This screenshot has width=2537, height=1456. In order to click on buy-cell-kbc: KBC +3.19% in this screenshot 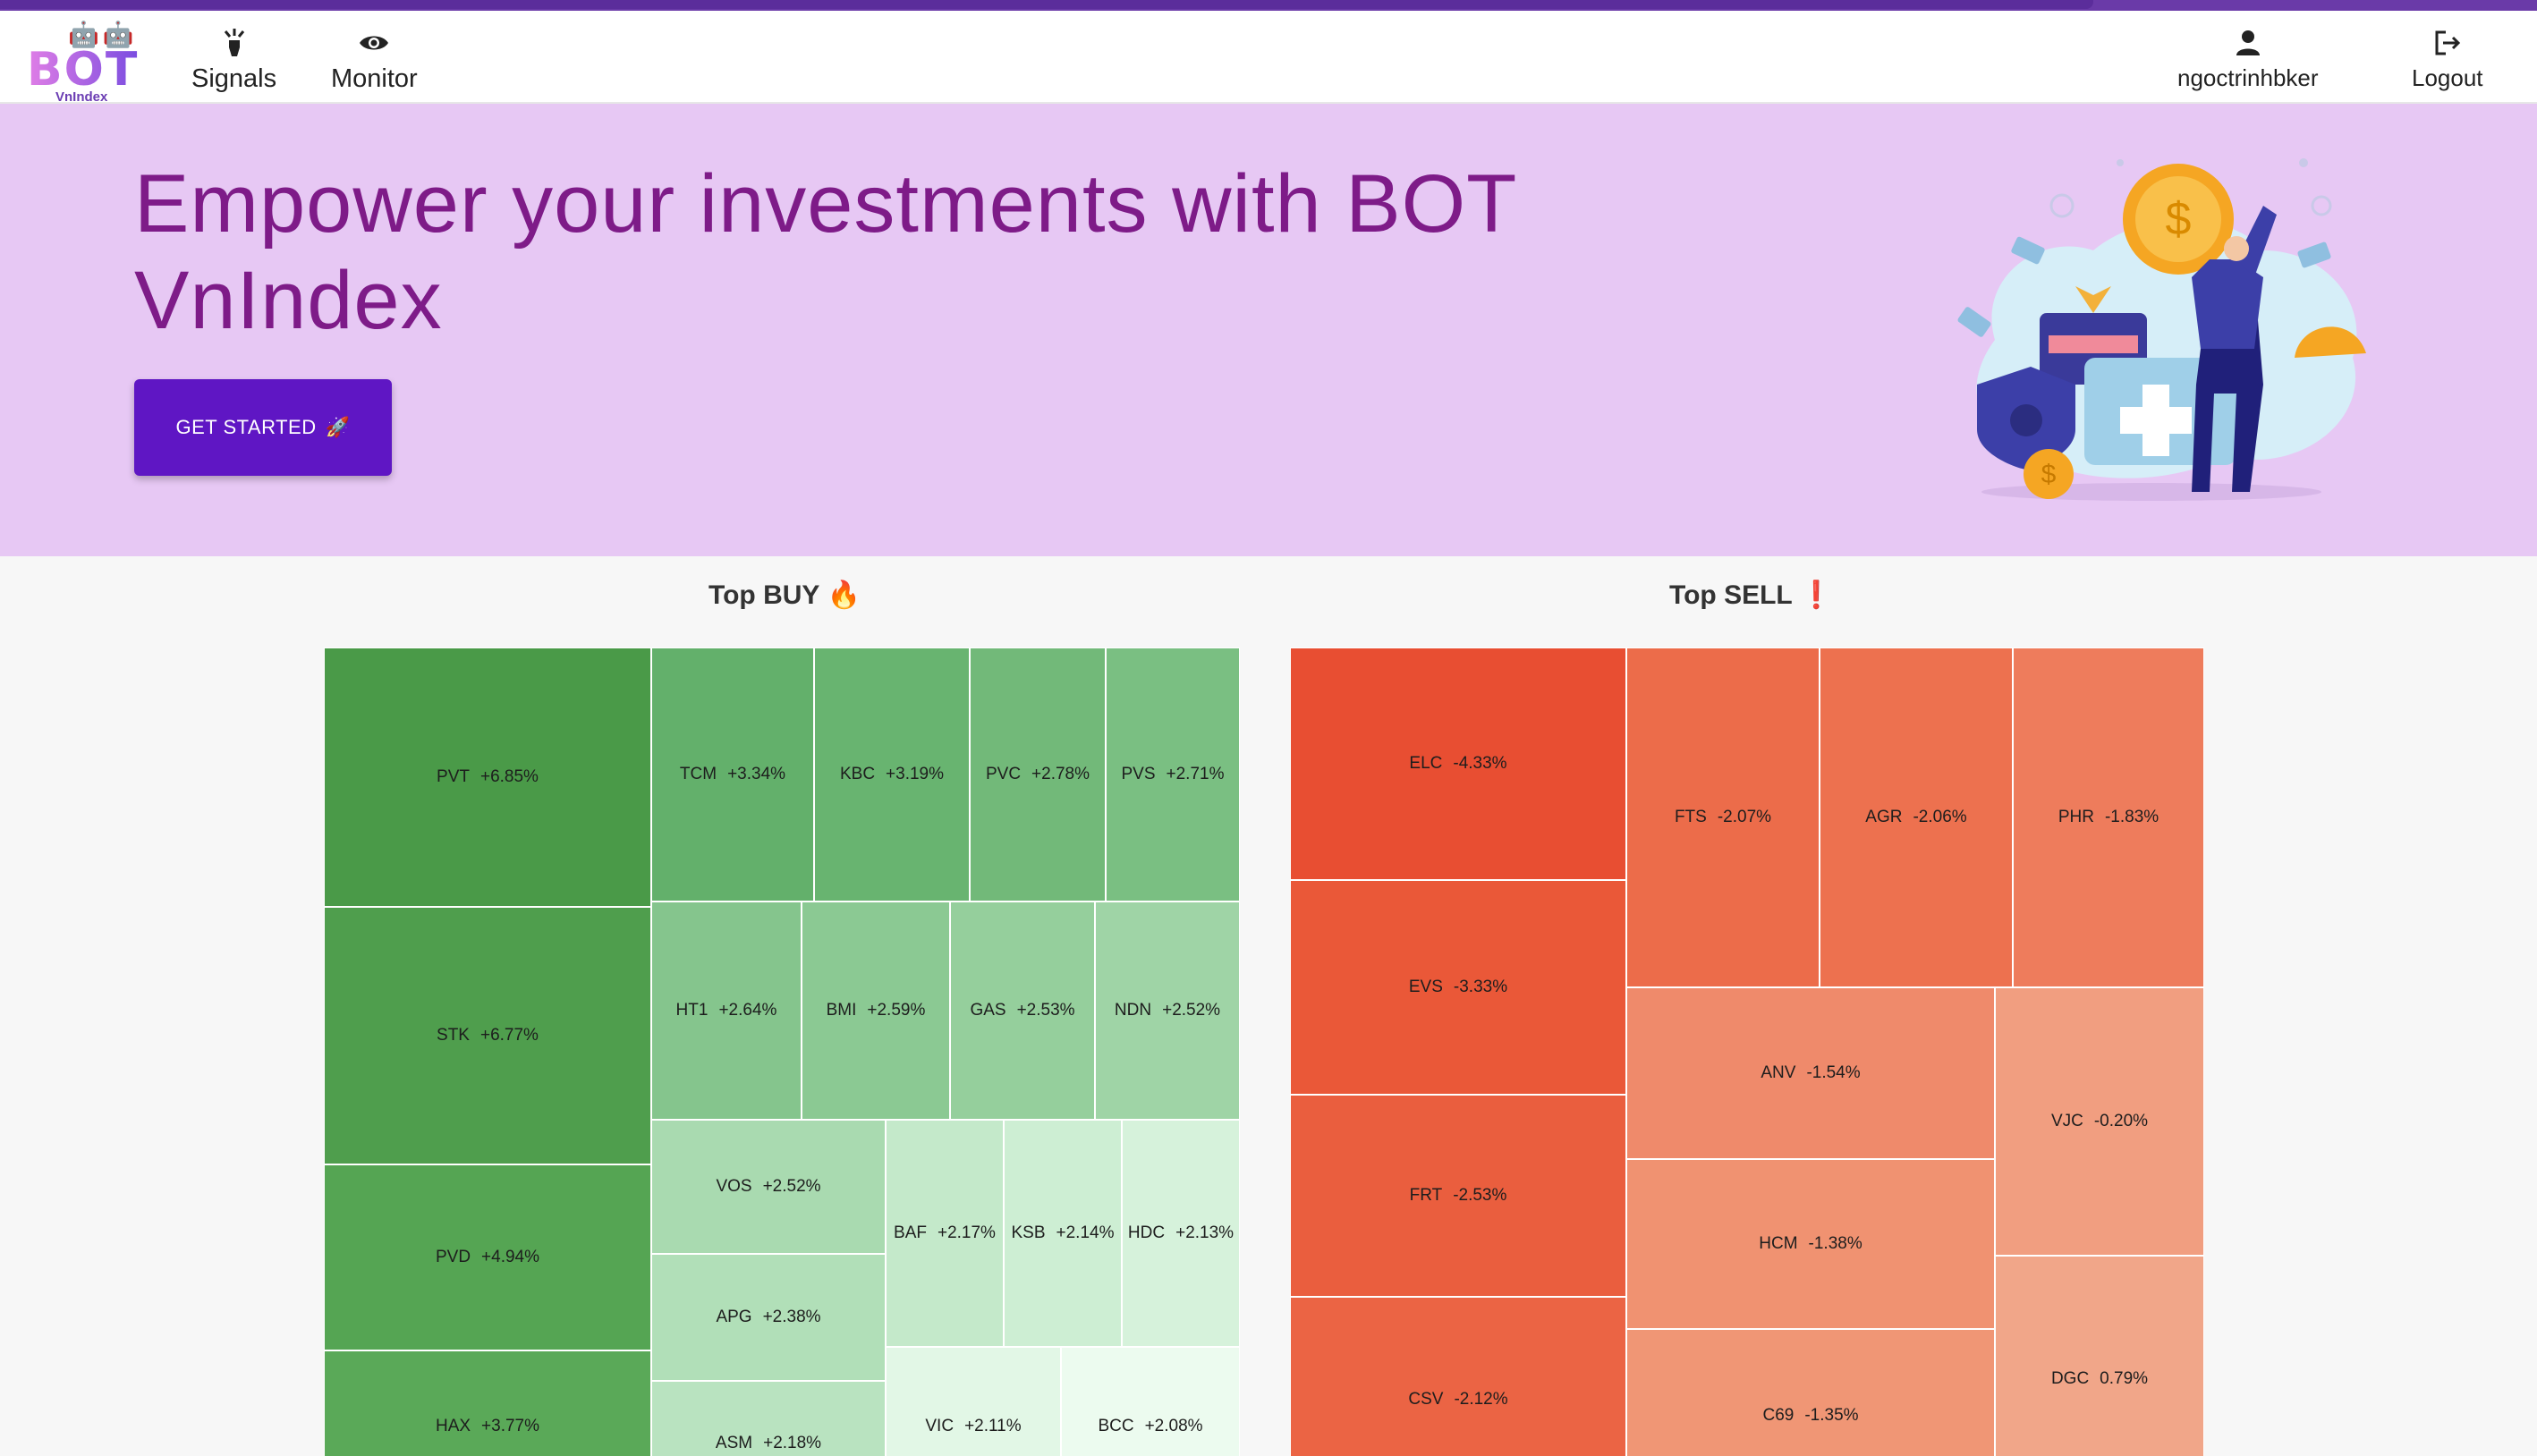, I will do `click(892, 775)`.